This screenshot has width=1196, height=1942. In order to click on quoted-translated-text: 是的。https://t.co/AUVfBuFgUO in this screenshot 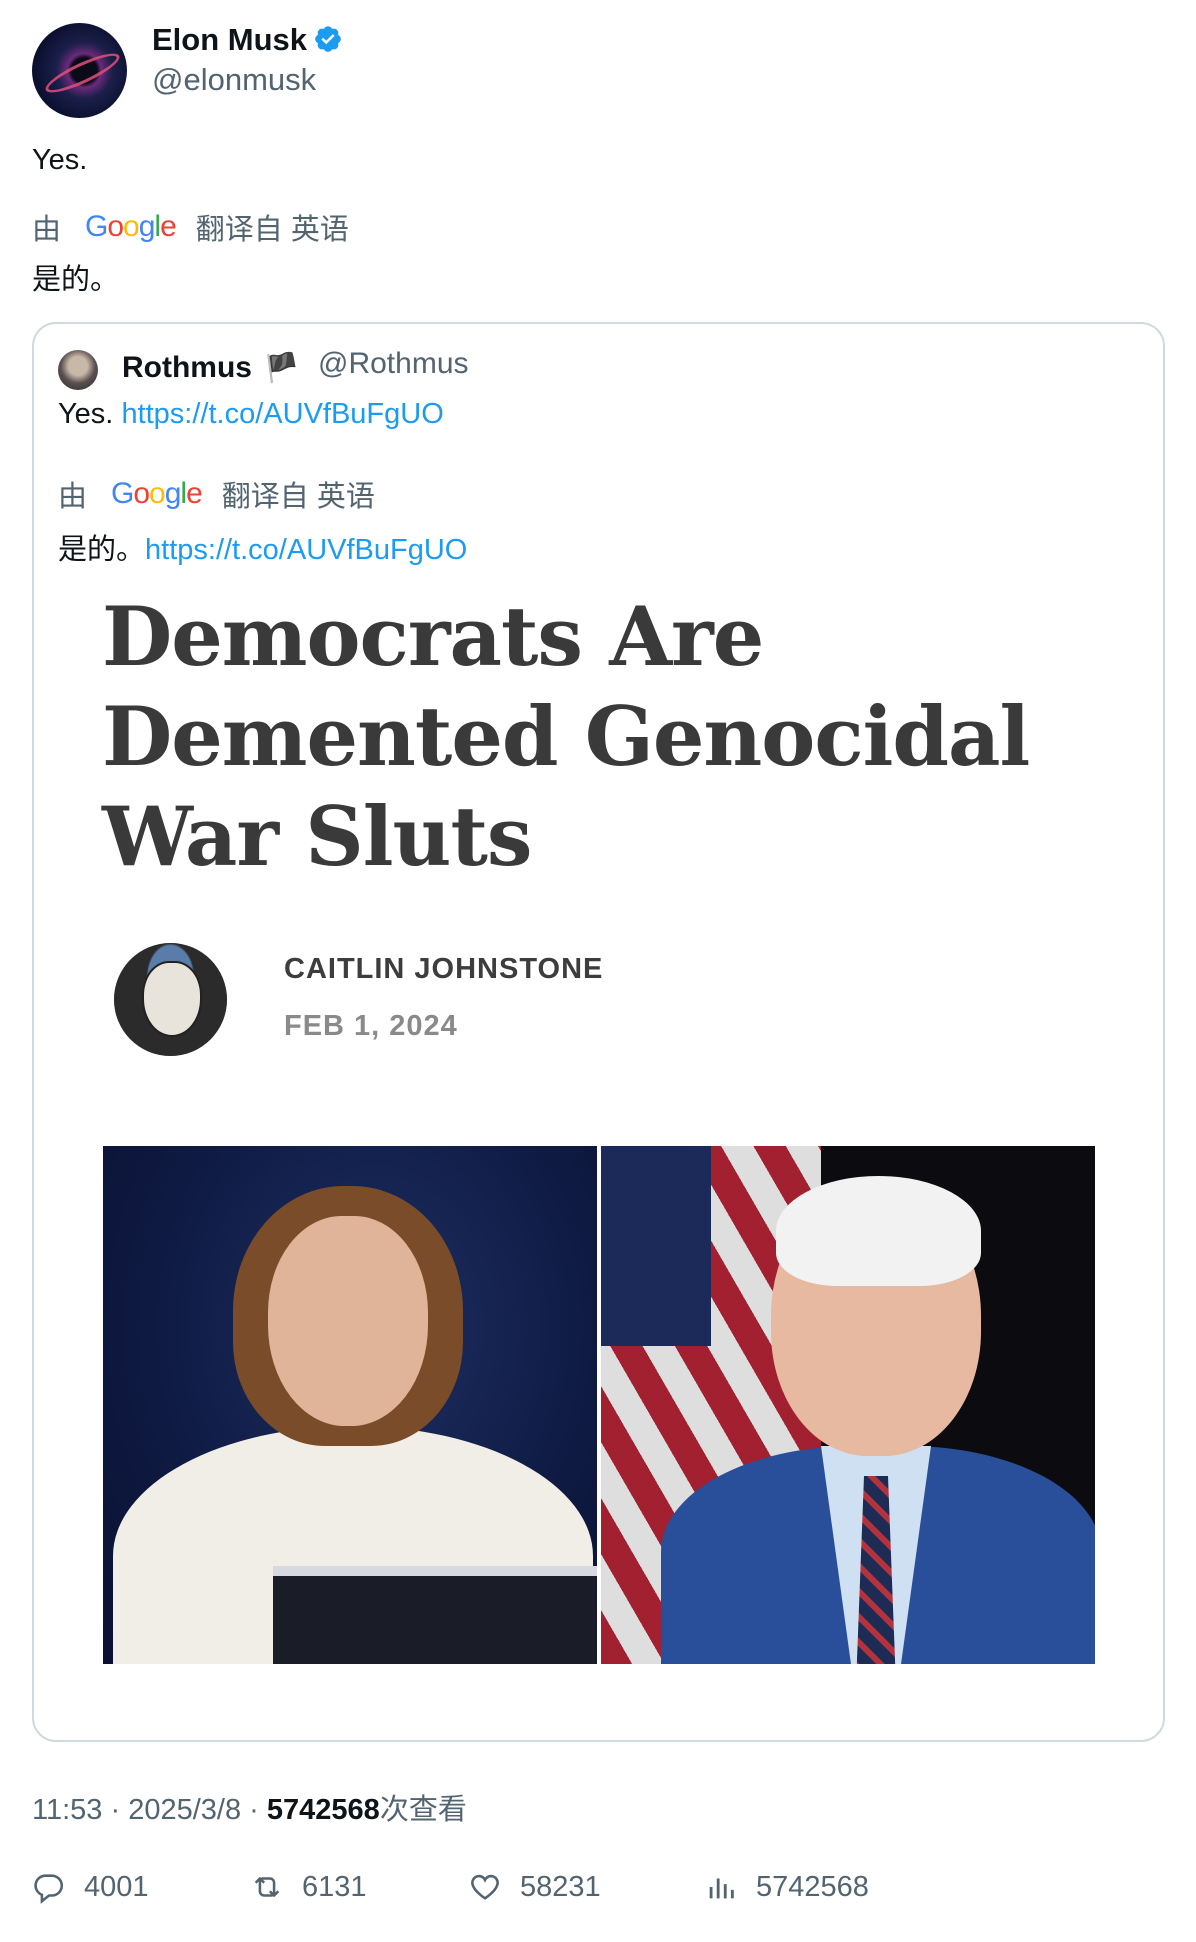, I will do `click(262, 547)`.